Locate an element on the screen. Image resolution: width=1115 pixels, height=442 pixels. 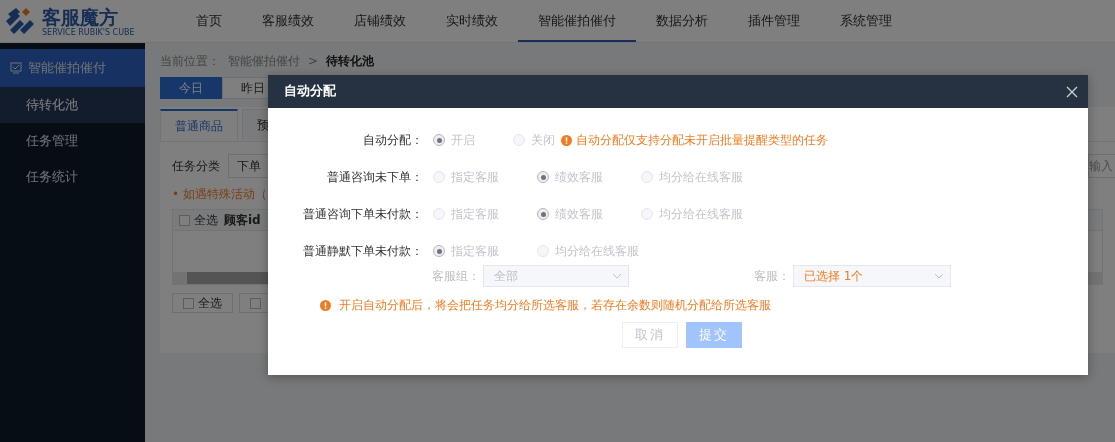
nav-tab: 数据分析 is located at coordinates (682, 21).